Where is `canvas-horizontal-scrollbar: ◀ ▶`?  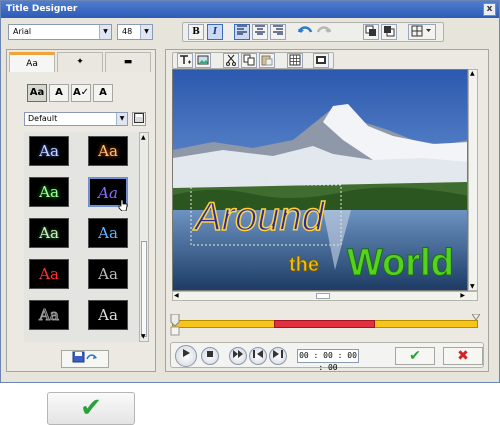 canvas-horizontal-scrollbar: ◀ ▶ is located at coordinates (325, 296).